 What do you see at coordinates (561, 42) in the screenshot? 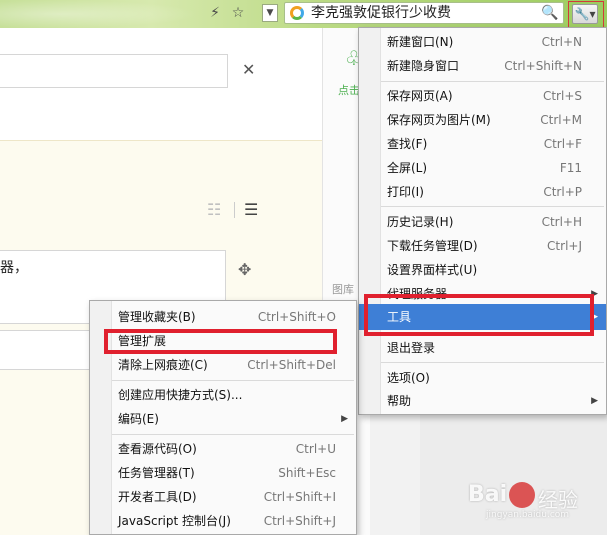
I see `menu-item-shortcut: Ctrl+N` at bounding box center [561, 42].